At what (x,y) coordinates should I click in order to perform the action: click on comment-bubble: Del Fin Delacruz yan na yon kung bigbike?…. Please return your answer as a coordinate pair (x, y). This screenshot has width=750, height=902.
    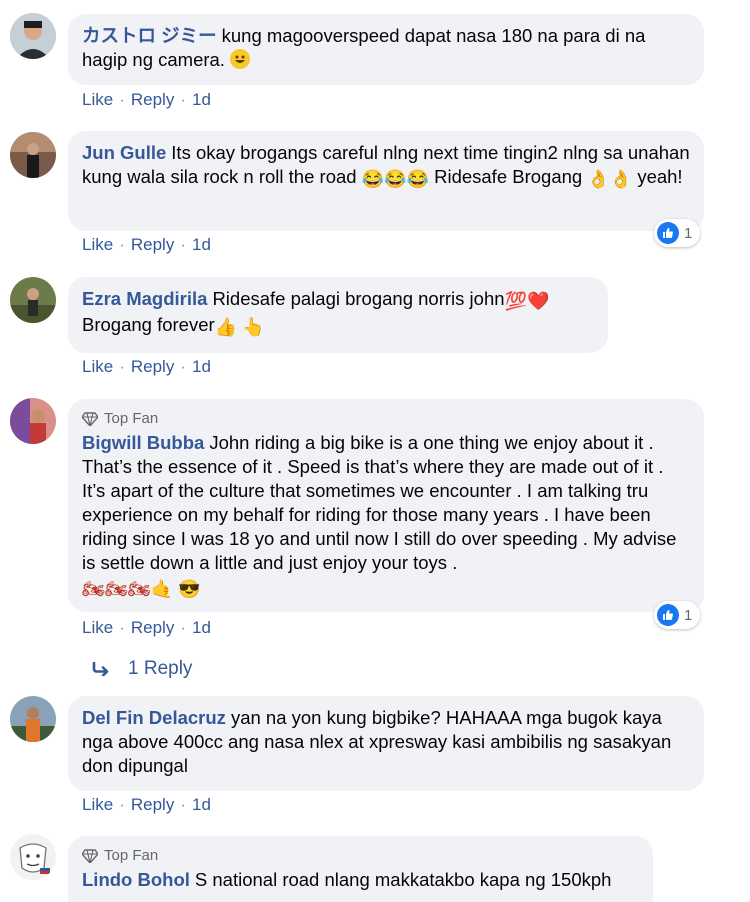
    Looking at the image, I should click on (386, 743).